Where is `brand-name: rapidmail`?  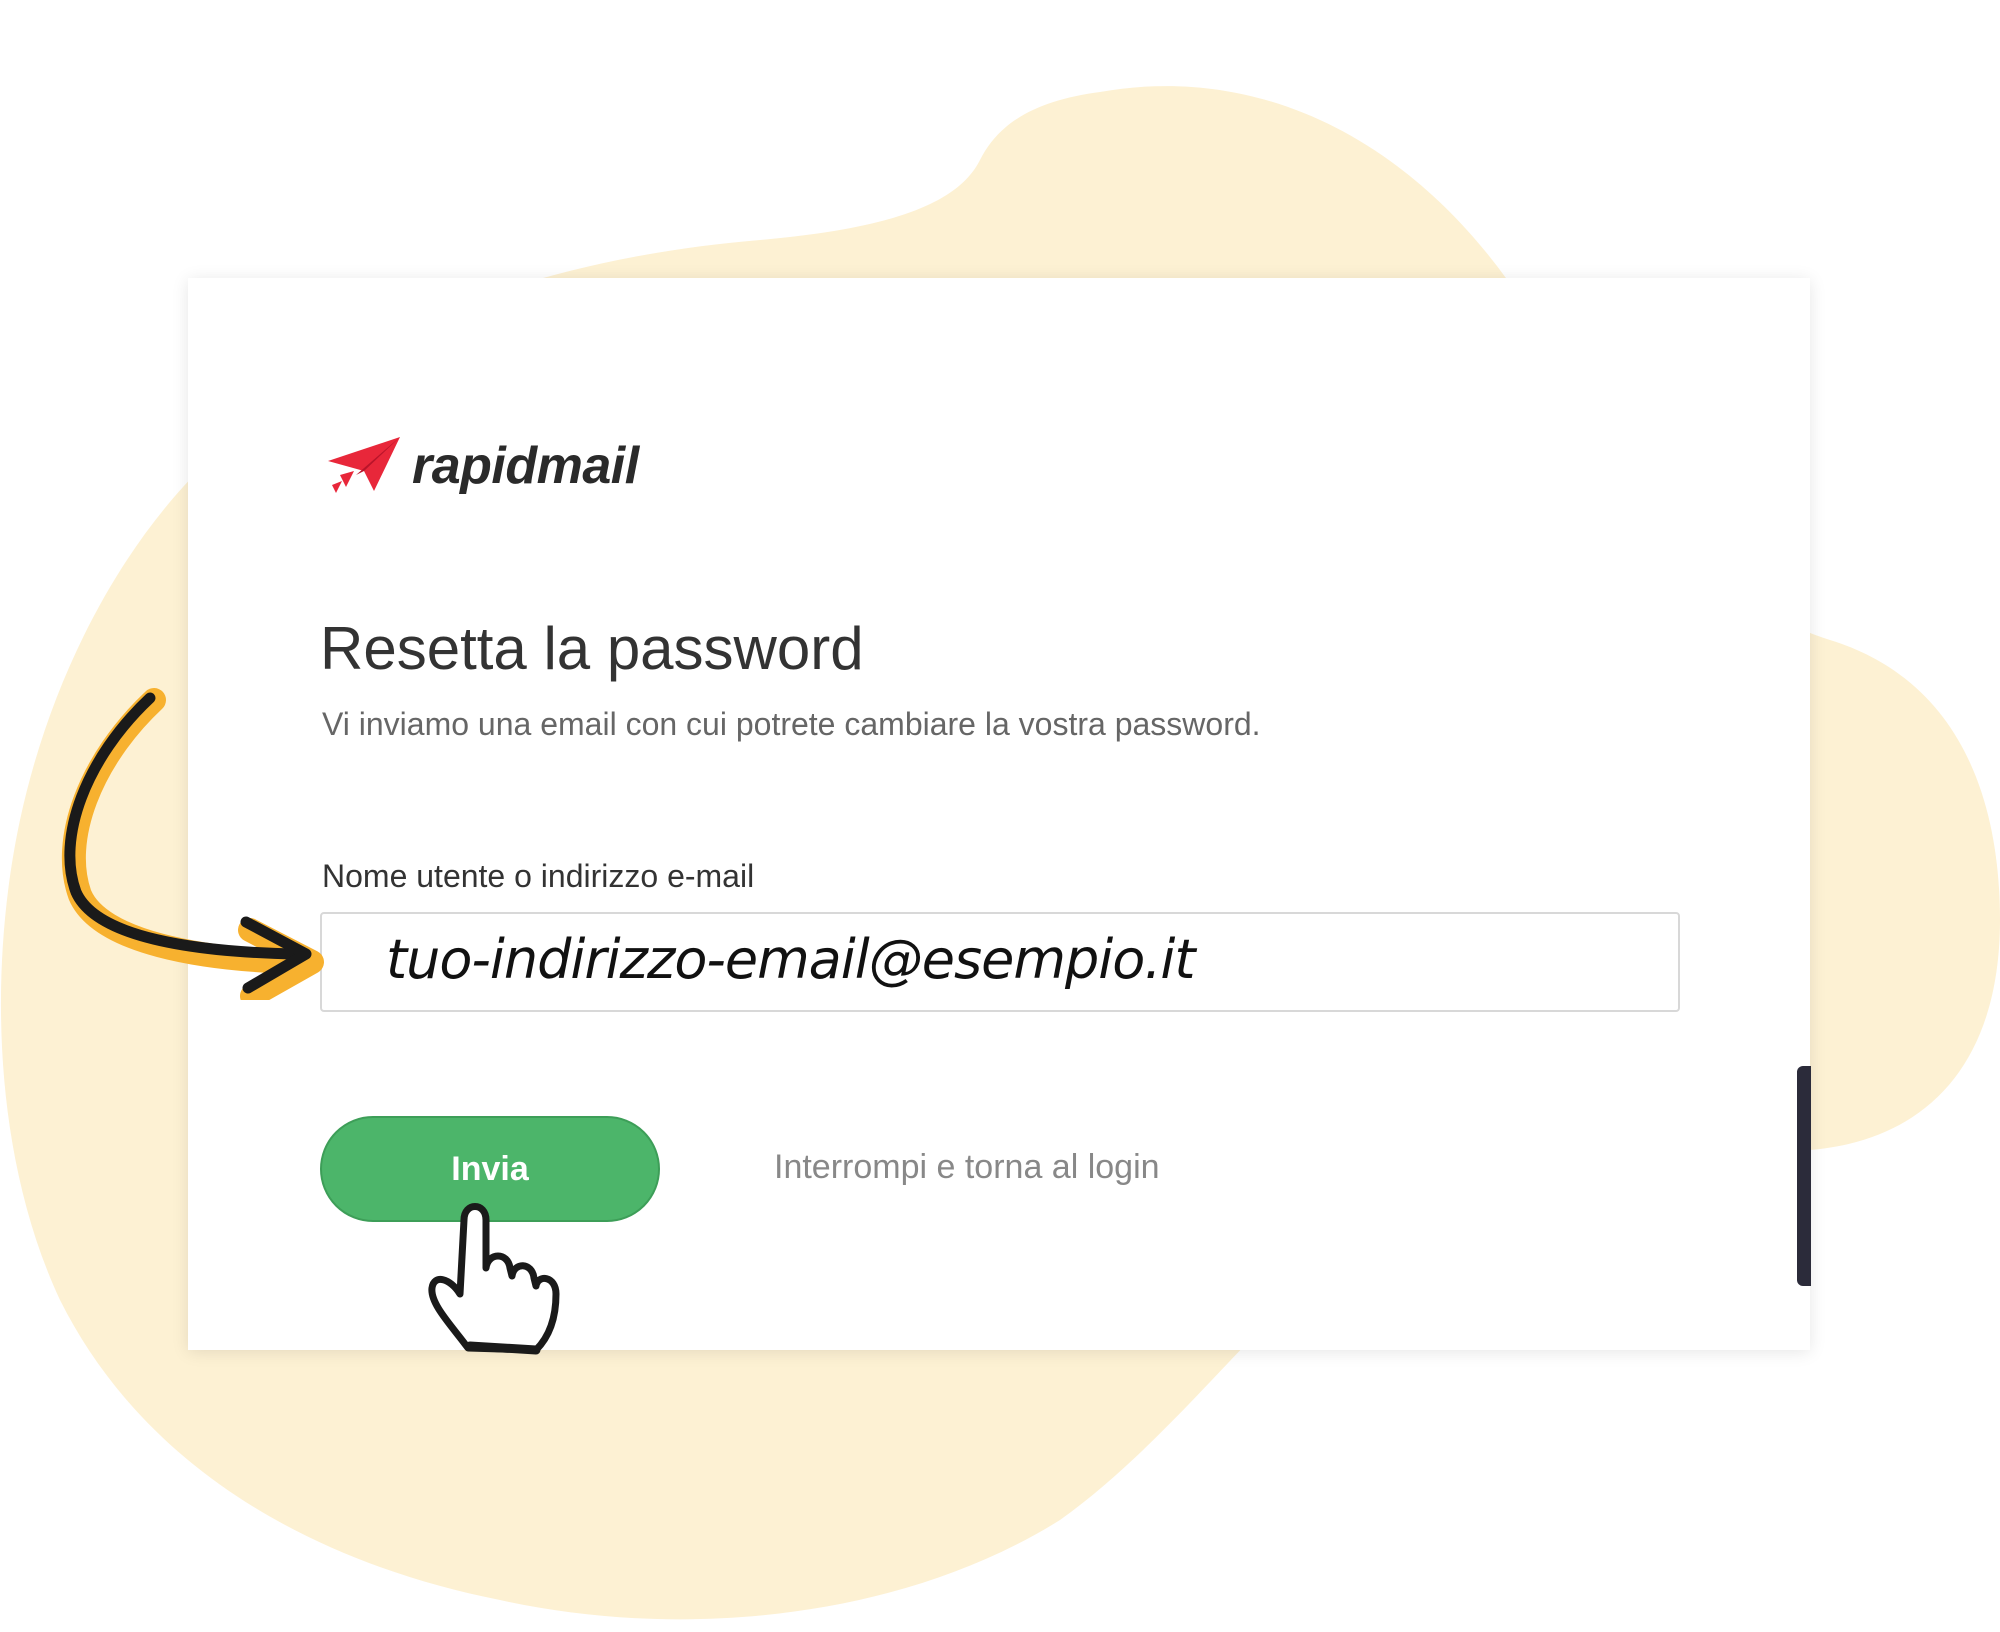 brand-name: rapidmail is located at coordinates (525, 466).